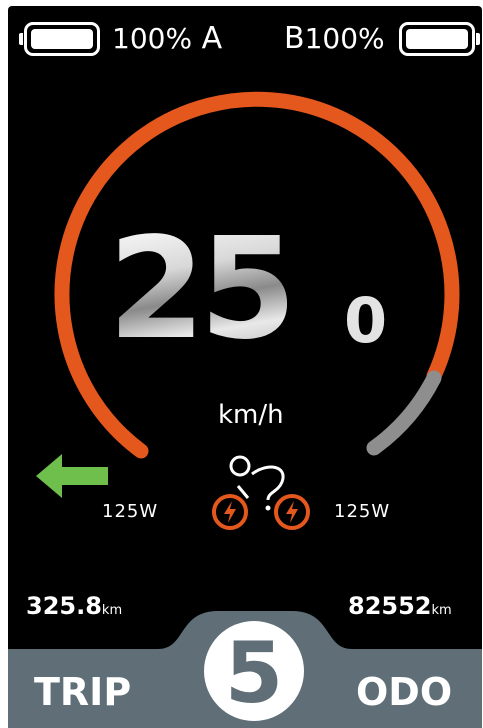  I want to click on odo-label: ODO, so click(404, 692).